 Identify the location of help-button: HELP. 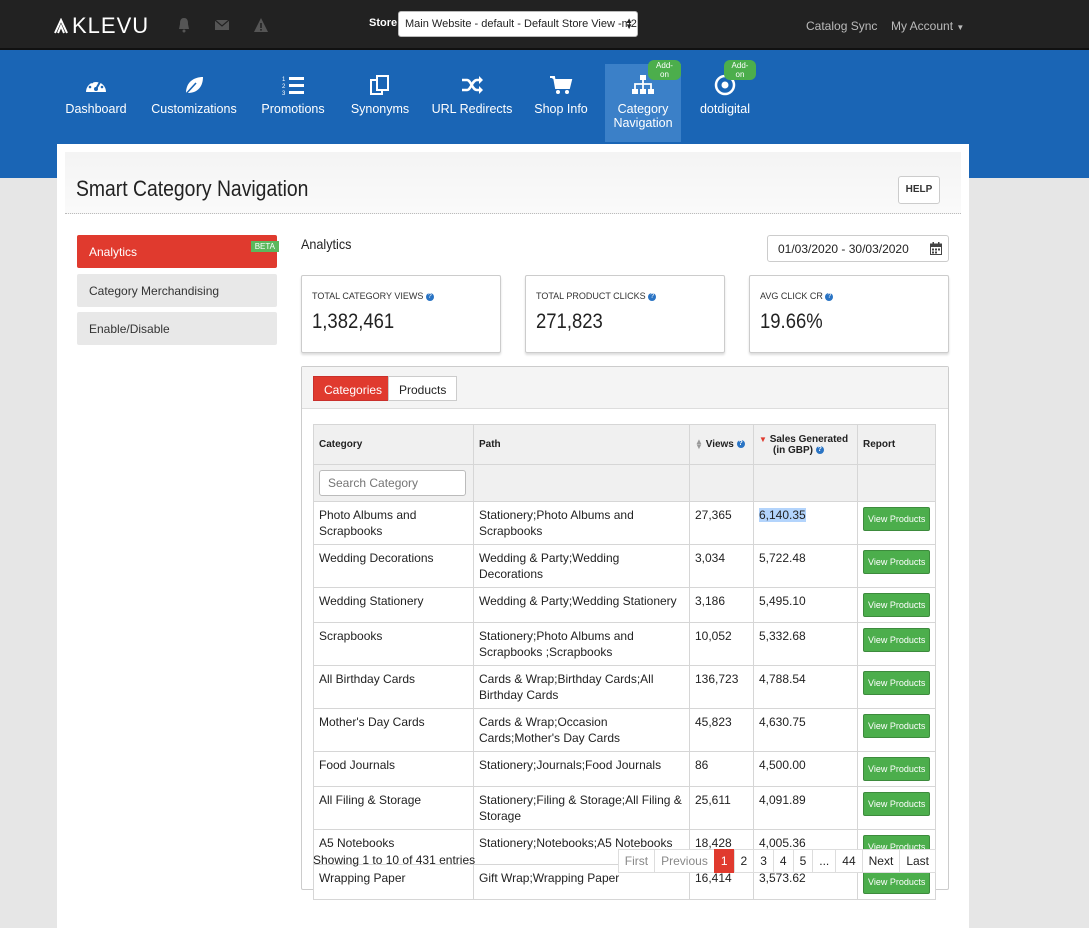
(919, 190).